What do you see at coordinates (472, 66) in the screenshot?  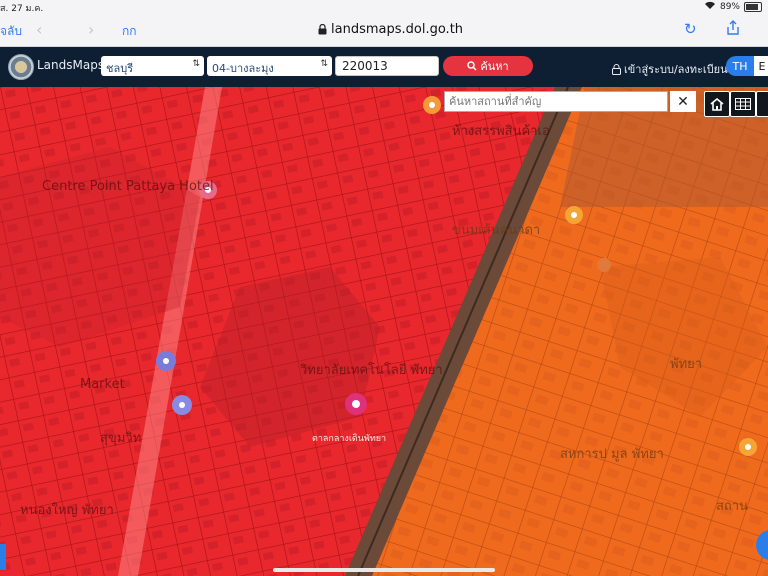 I see `search-icon` at bounding box center [472, 66].